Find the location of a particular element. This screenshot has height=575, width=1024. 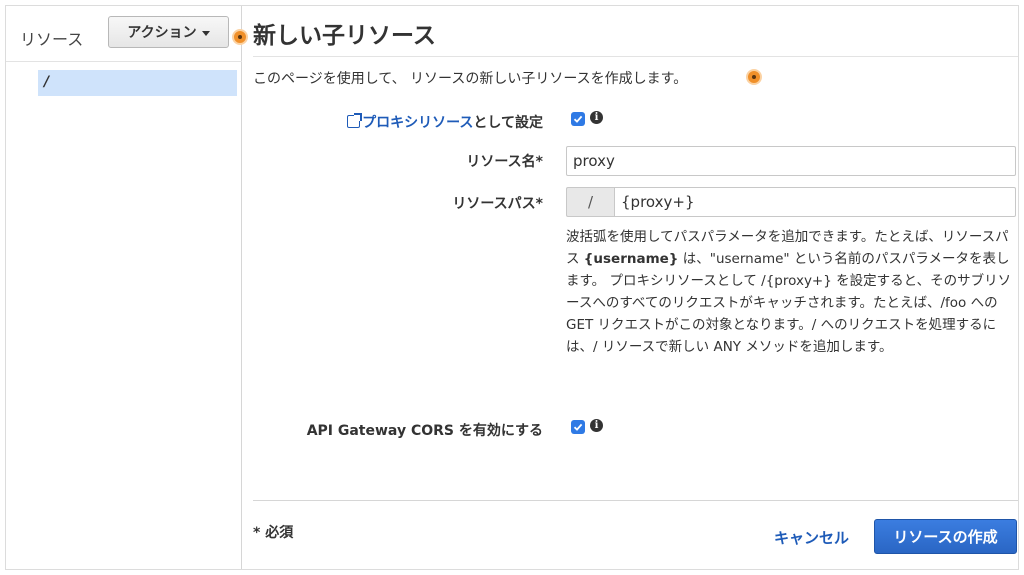

sidebar-title: リソース is located at coordinates (52, 39).